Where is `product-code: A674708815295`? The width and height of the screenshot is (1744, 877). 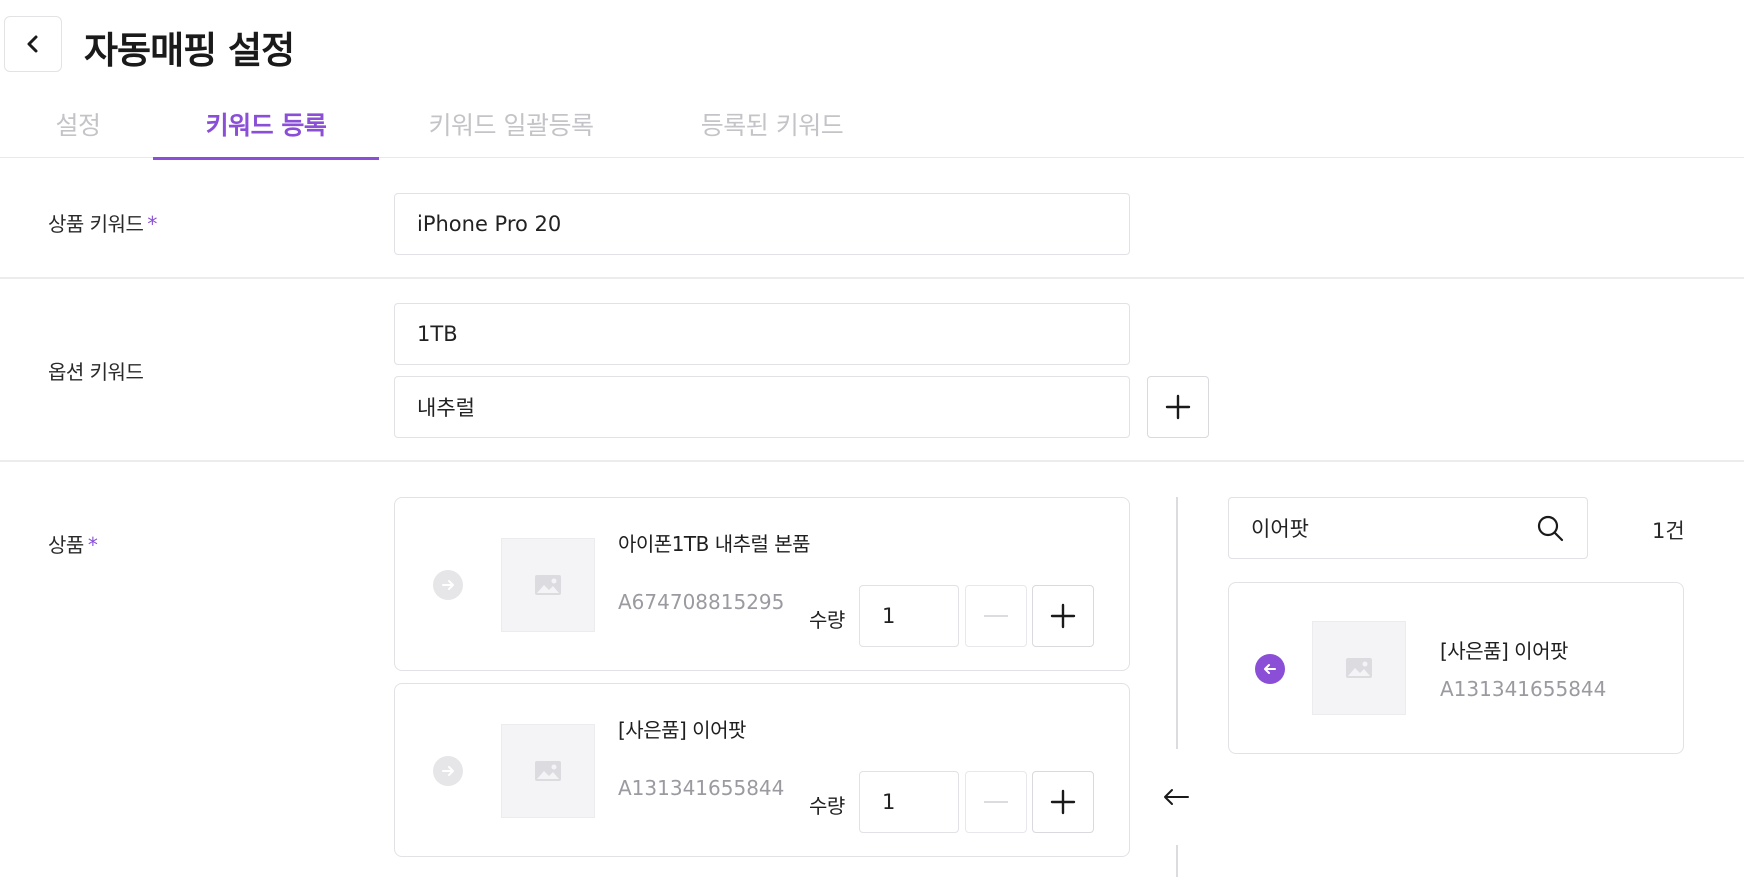
product-code: A674708815295 is located at coordinates (701, 602).